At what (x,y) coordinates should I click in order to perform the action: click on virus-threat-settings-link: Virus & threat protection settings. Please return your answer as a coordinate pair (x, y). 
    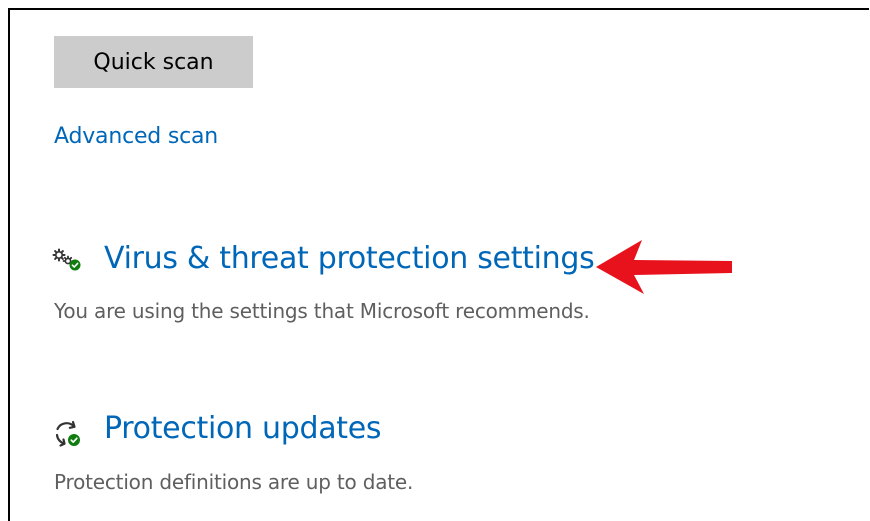
    Looking at the image, I should click on (349, 258).